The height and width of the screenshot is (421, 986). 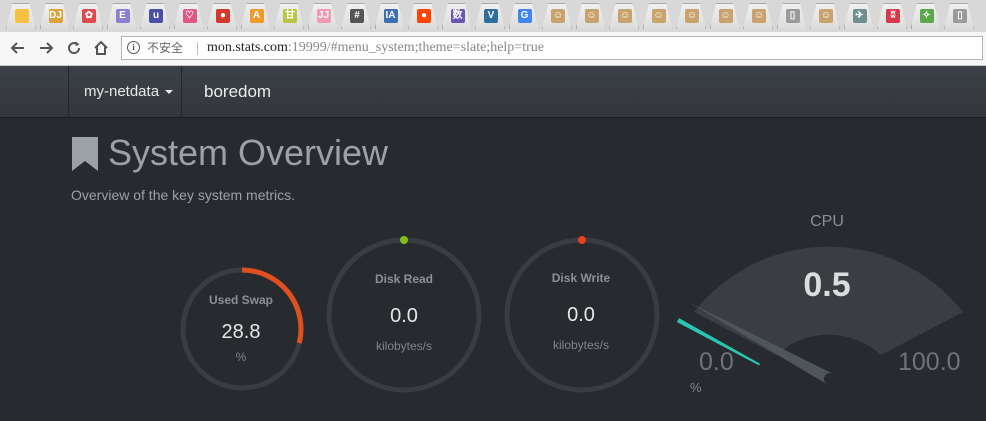 I want to click on netdata-navbar: my-netdata boredom, so click(x=493, y=92).